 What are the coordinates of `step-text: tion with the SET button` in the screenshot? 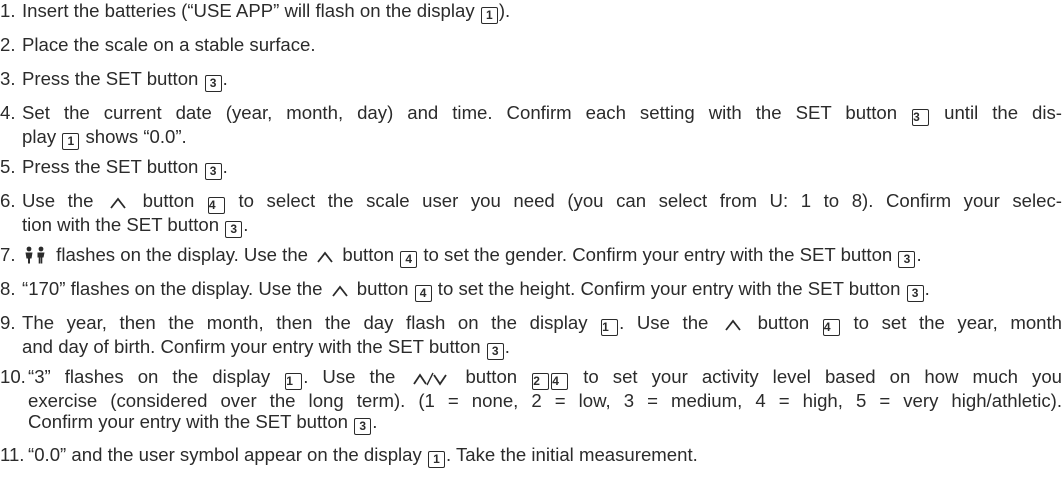 It's located at (123, 224).